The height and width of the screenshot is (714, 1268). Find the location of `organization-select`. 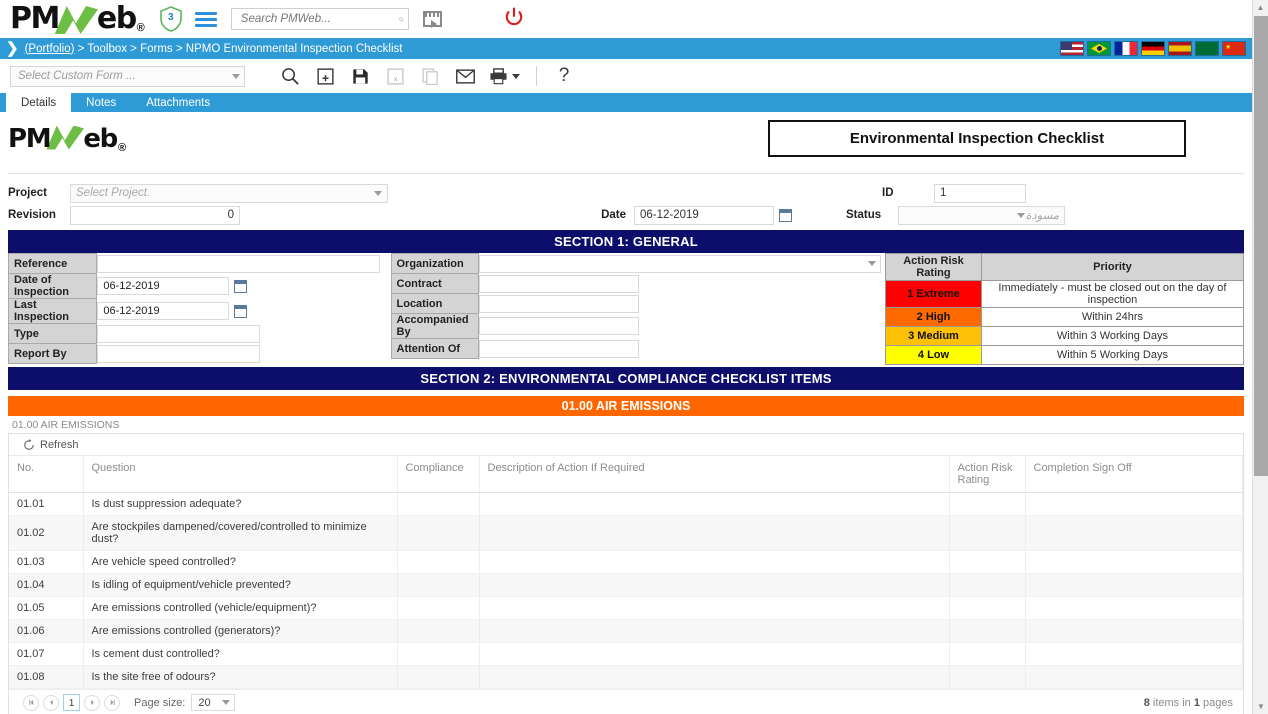

organization-select is located at coordinates (679, 263).